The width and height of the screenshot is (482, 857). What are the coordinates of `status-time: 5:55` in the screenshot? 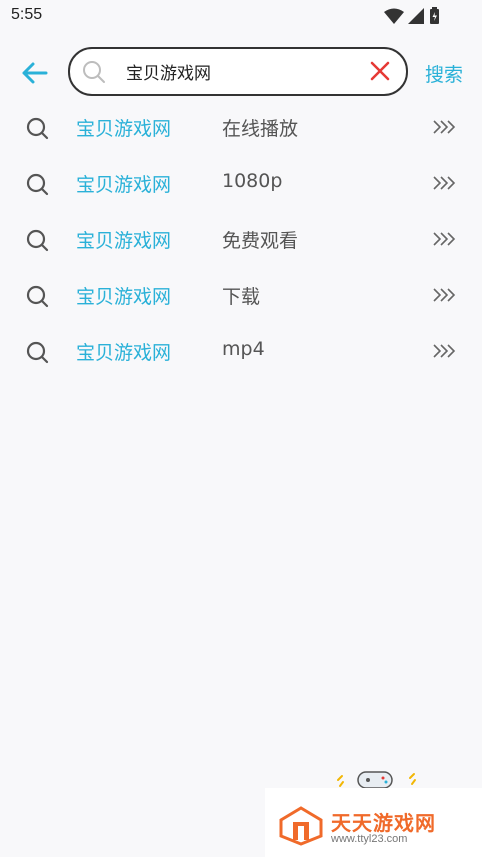 It's located at (27, 14).